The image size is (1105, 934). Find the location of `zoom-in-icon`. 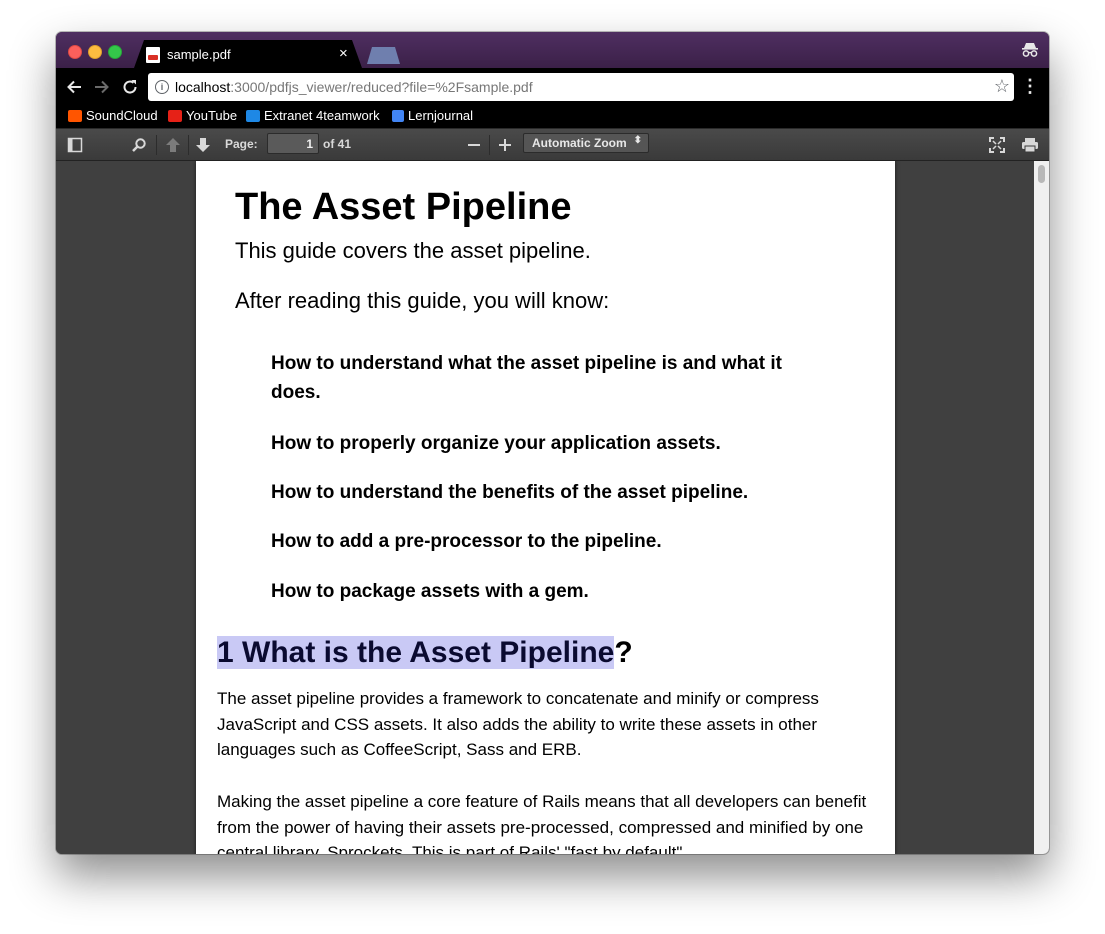

zoom-in-icon is located at coordinates (505, 145).